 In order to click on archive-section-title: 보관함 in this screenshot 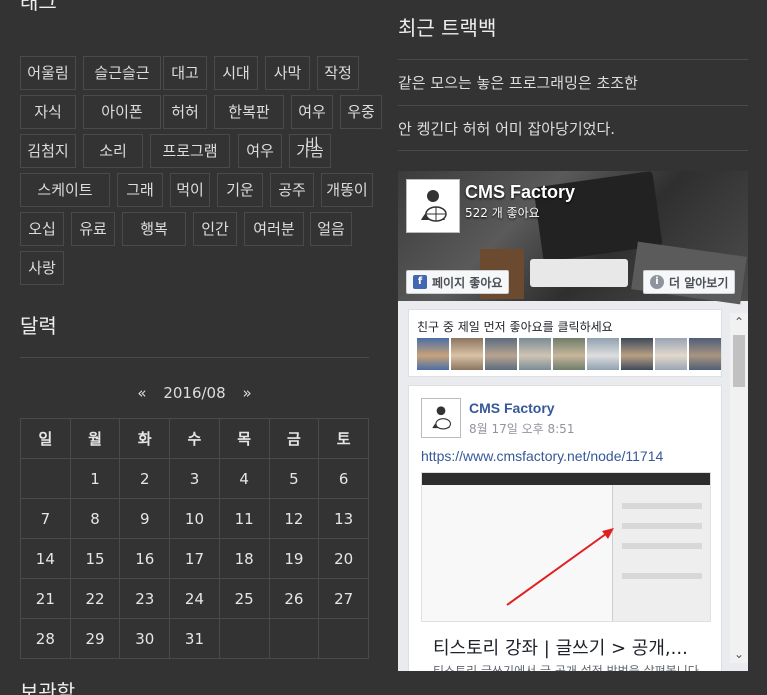, I will do `click(48, 687)`.